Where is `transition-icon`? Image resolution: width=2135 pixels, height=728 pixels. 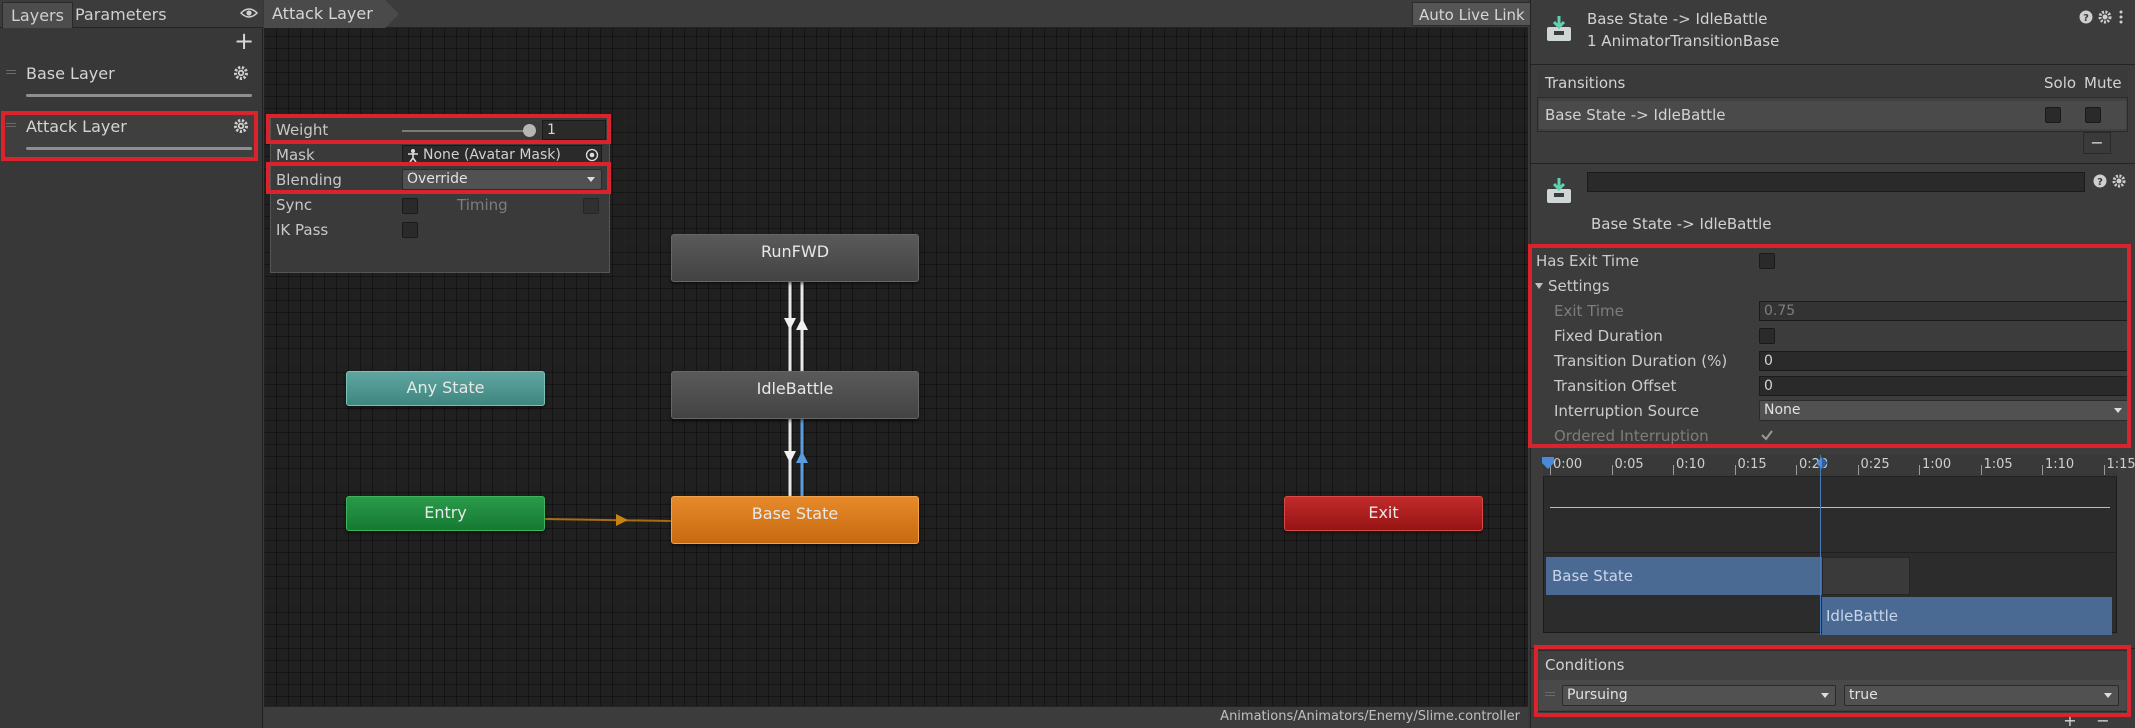 transition-icon is located at coordinates (1559, 190).